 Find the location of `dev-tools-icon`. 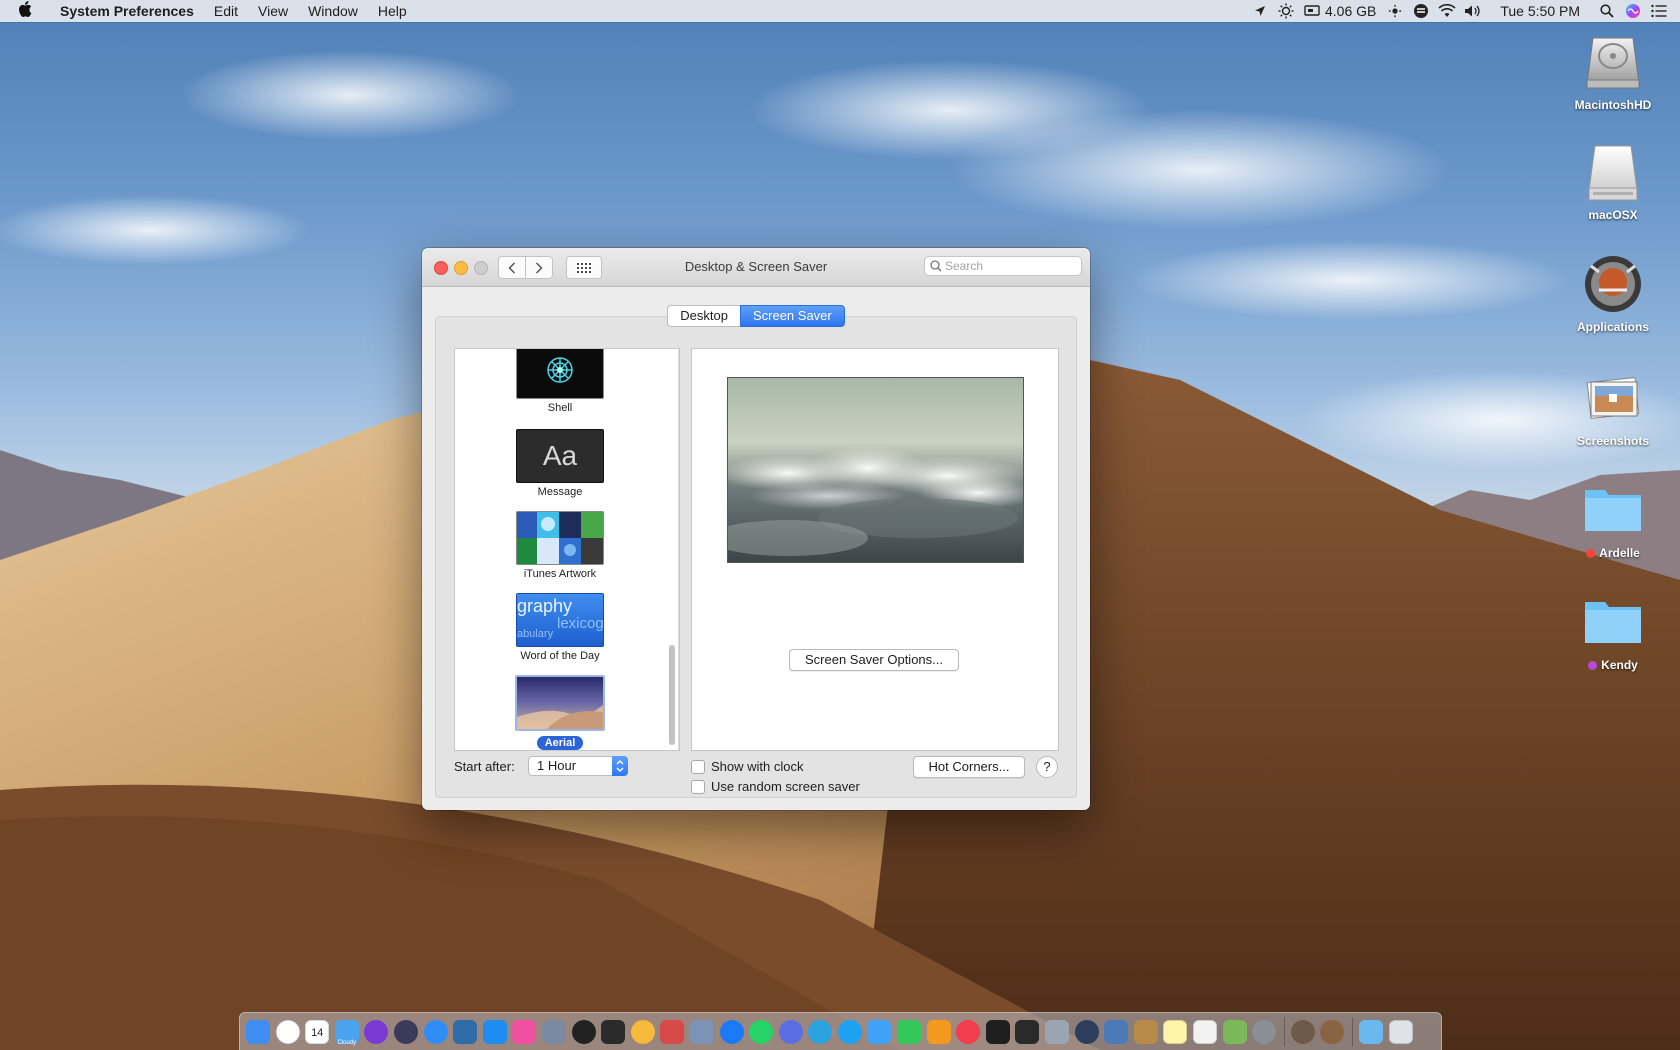

dev-tools-icon is located at coordinates (465, 1031).